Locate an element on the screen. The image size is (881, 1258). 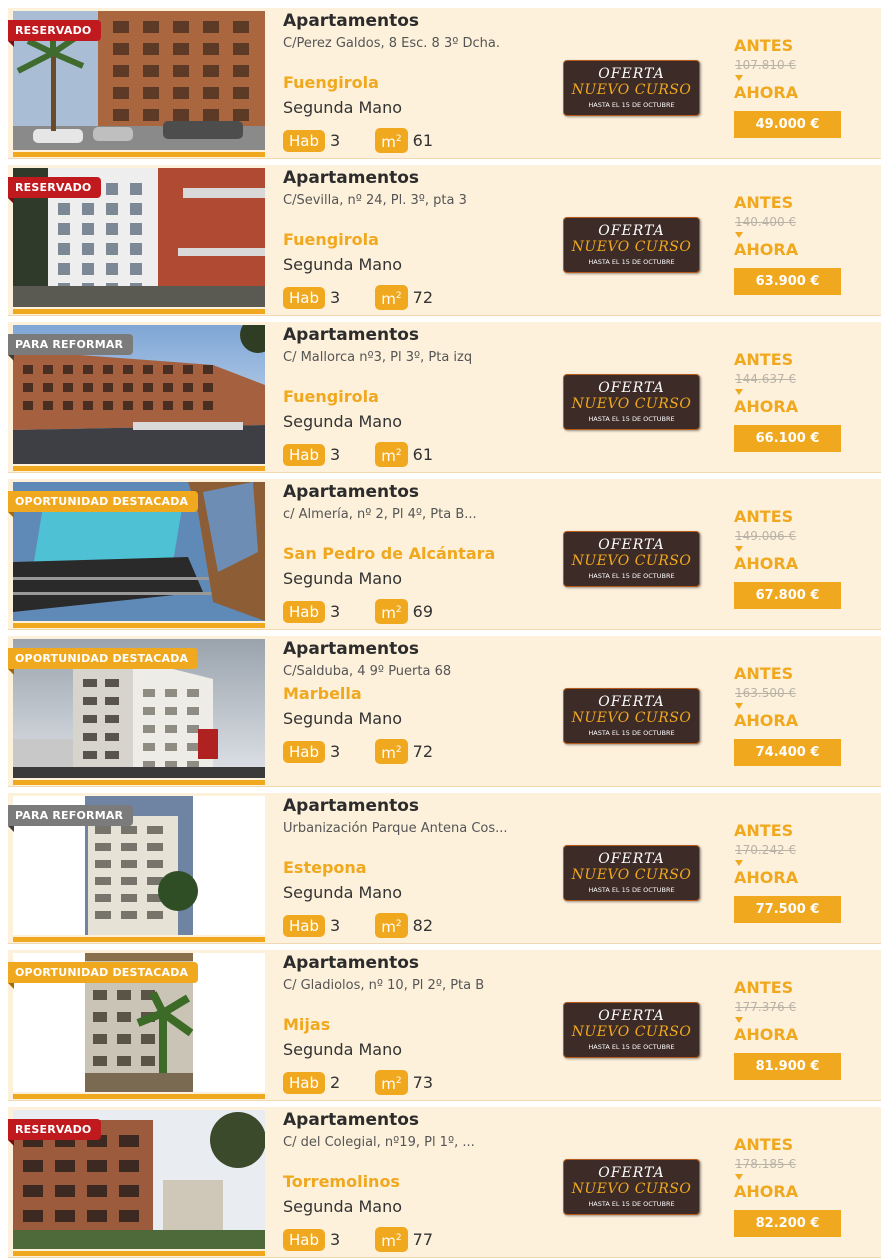
current-price: 74.400 € is located at coordinates (787, 752).